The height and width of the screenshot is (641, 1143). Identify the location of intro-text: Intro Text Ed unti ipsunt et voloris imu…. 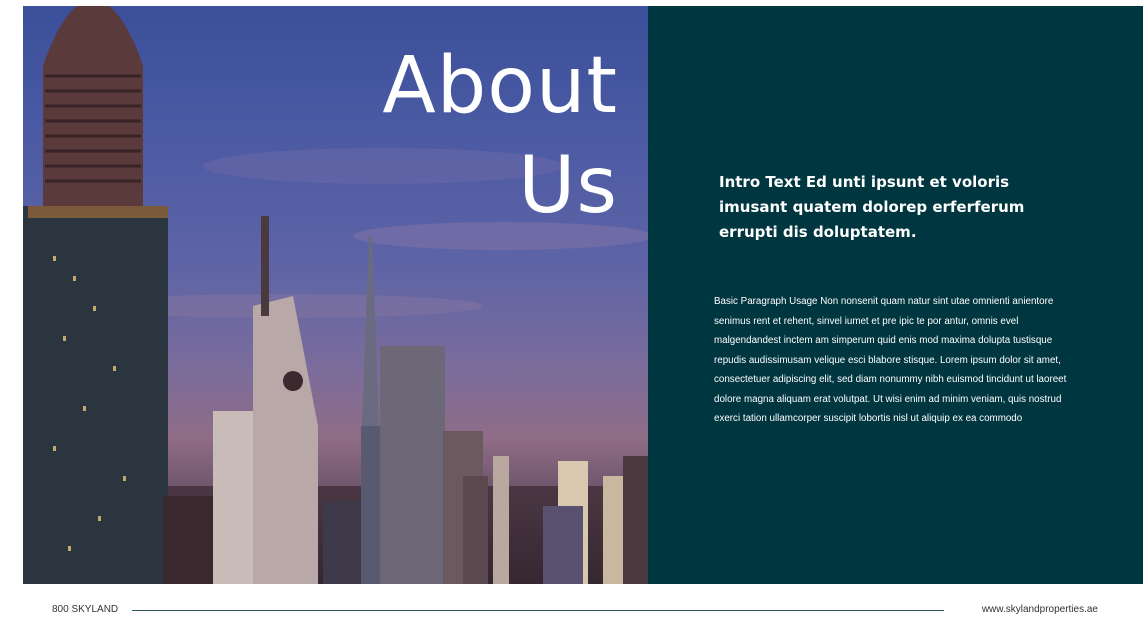
(872, 207).